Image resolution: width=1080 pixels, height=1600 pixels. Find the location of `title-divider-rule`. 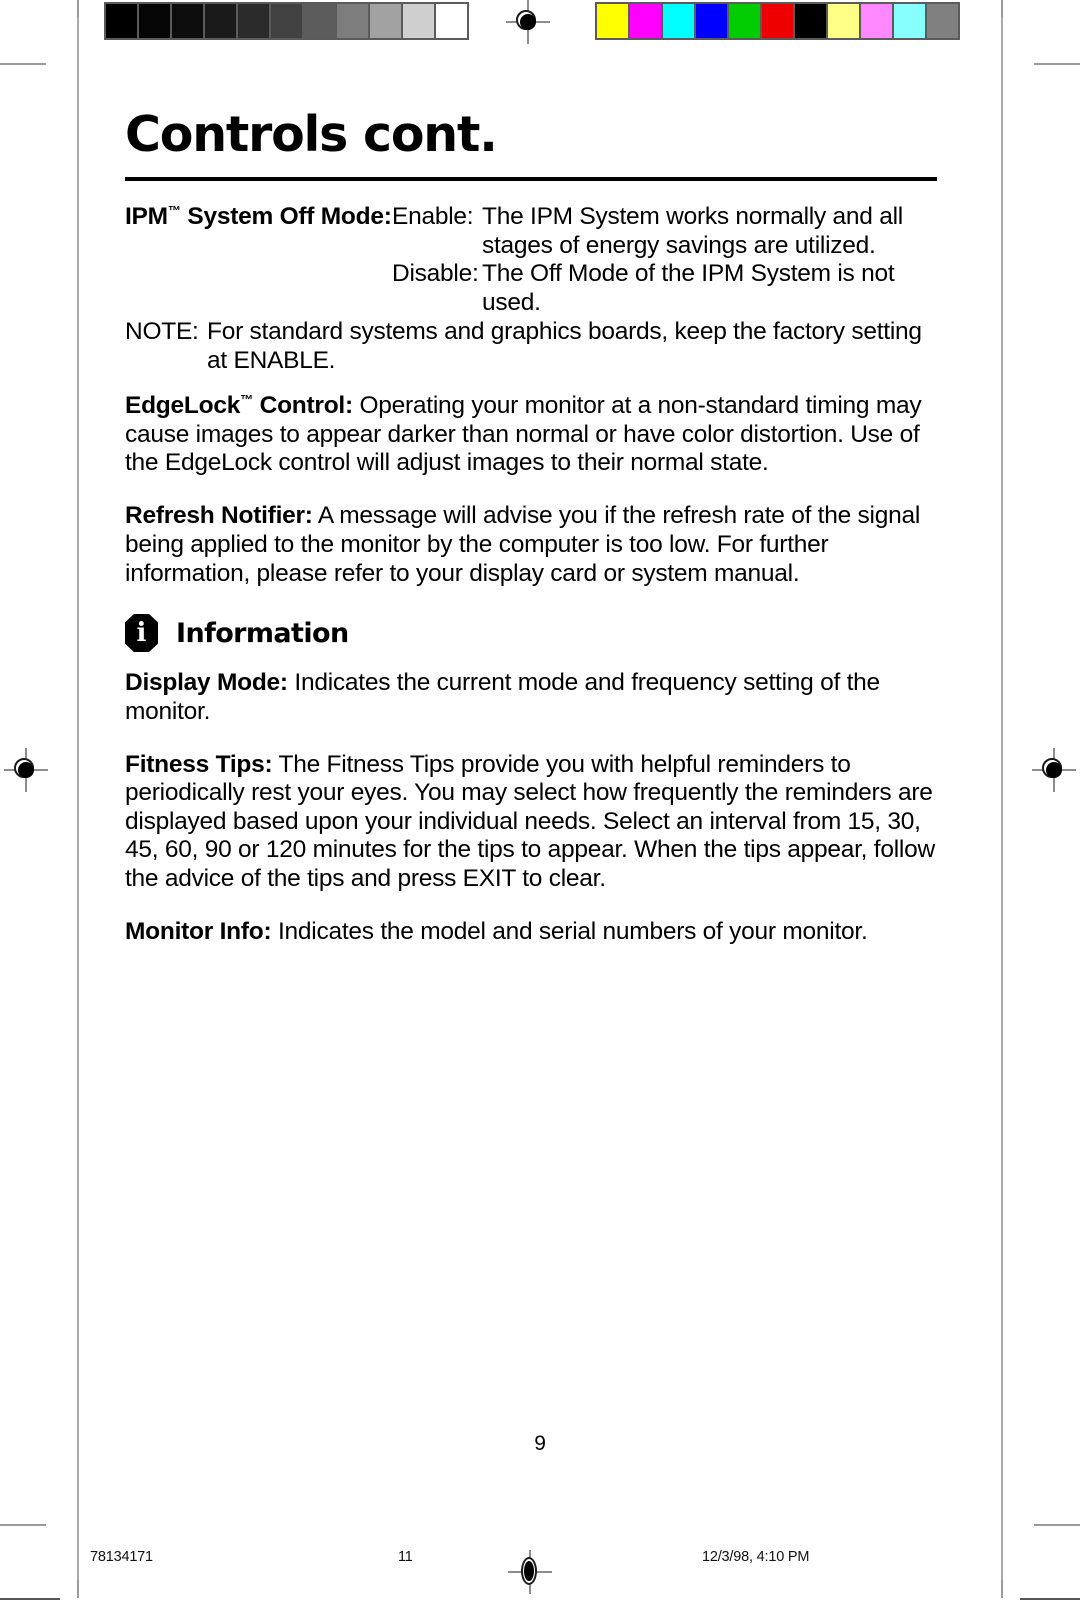

title-divider-rule is located at coordinates (531, 179).